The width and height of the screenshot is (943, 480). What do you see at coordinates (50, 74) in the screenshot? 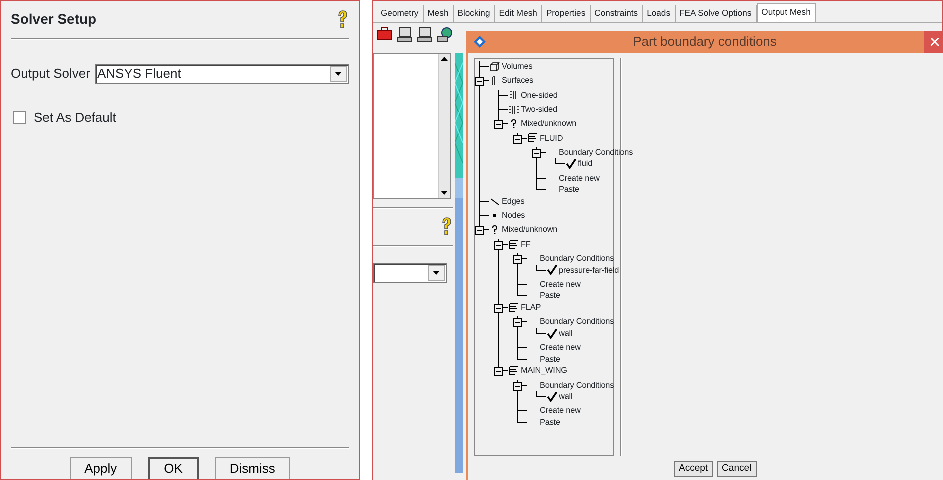
I see `field-label: Output Solver` at bounding box center [50, 74].